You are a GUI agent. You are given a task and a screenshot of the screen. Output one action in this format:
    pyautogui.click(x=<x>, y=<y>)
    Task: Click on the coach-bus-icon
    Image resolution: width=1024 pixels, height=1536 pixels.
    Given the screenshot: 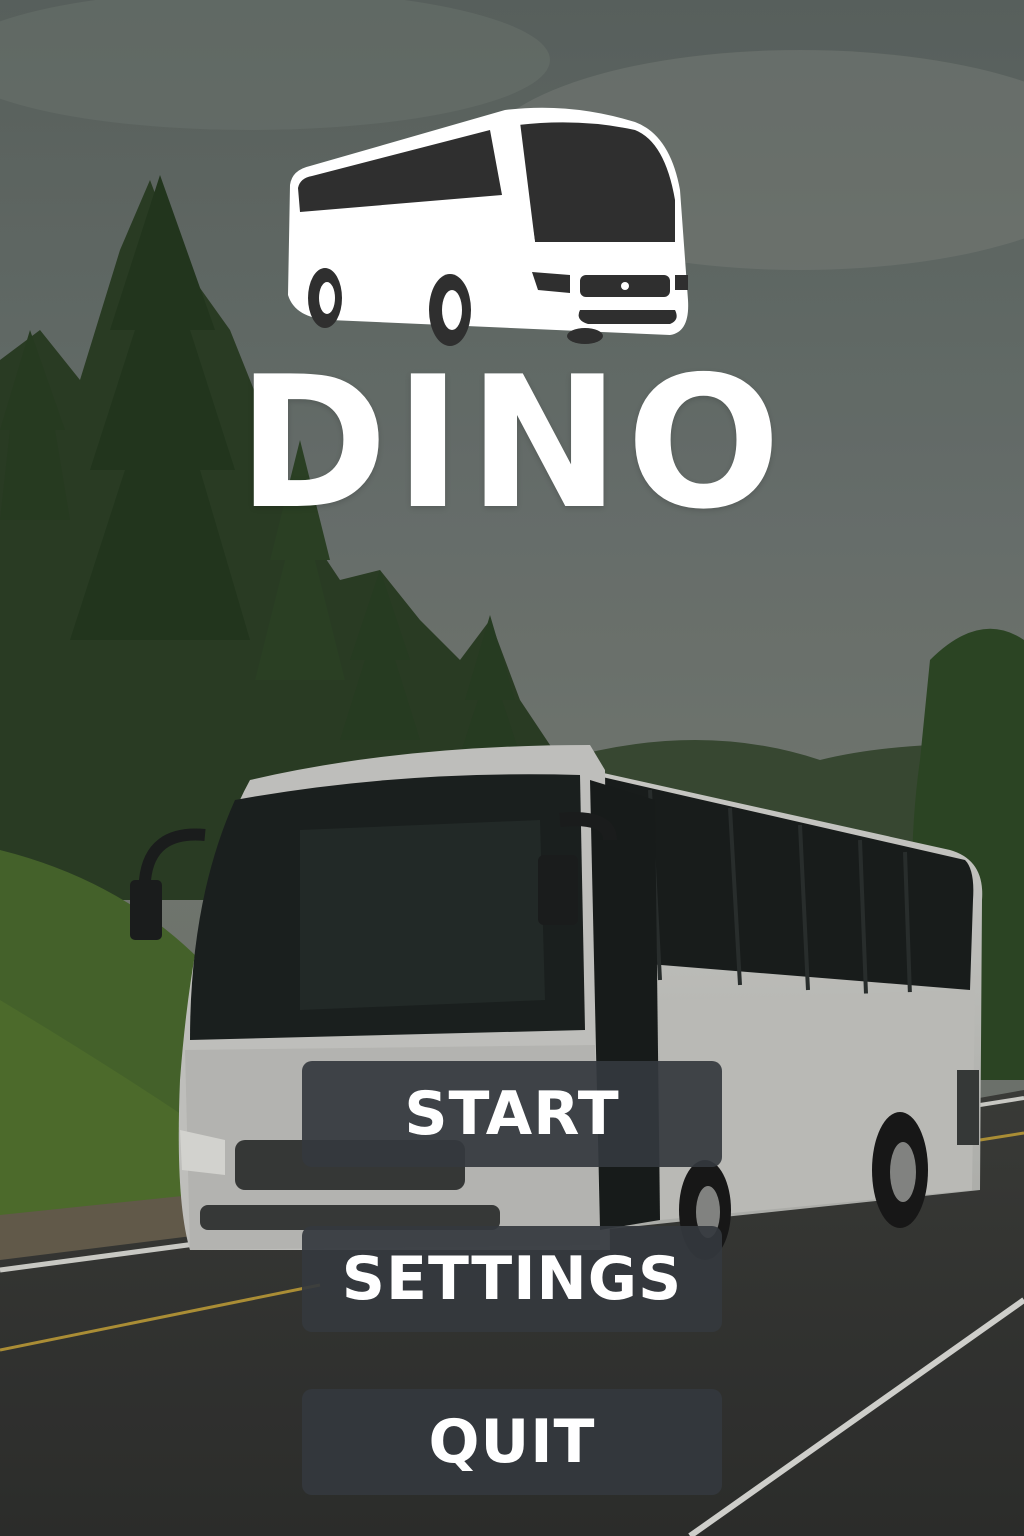 What is the action you would take?
    pyautogui.click(x=485, y=230)
    